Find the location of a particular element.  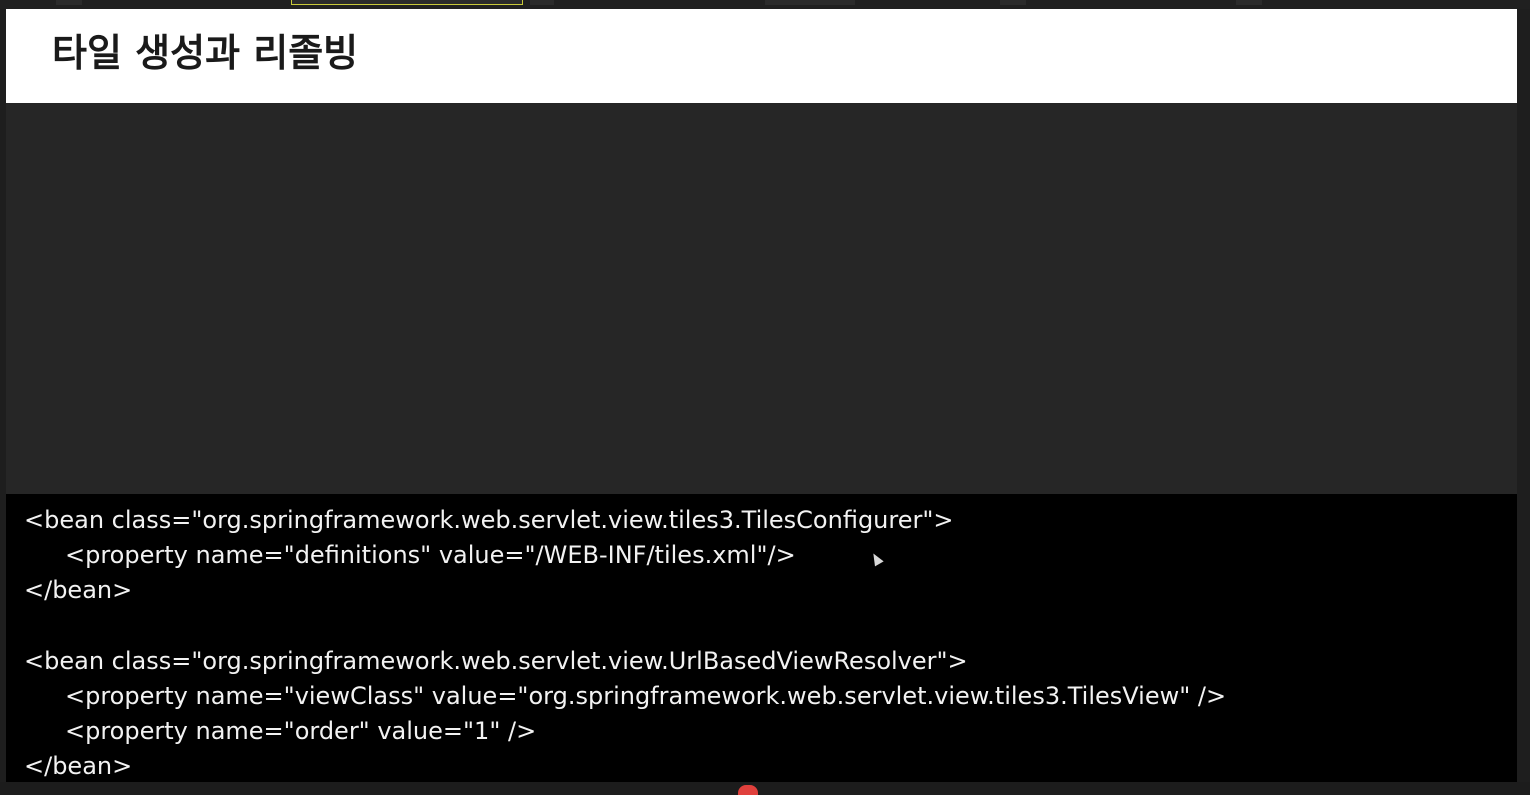

record-indicator-icon is located at coordinates (748, 790).